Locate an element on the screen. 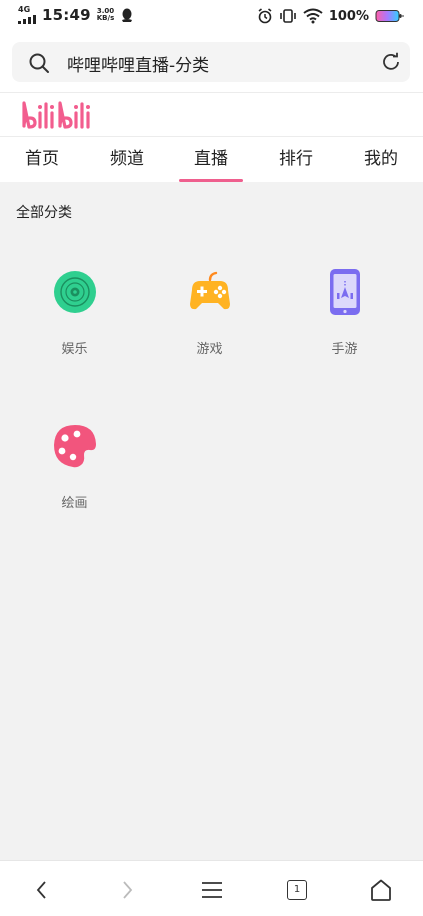  tab-live: 直播 is located at coordinates (211, 160).